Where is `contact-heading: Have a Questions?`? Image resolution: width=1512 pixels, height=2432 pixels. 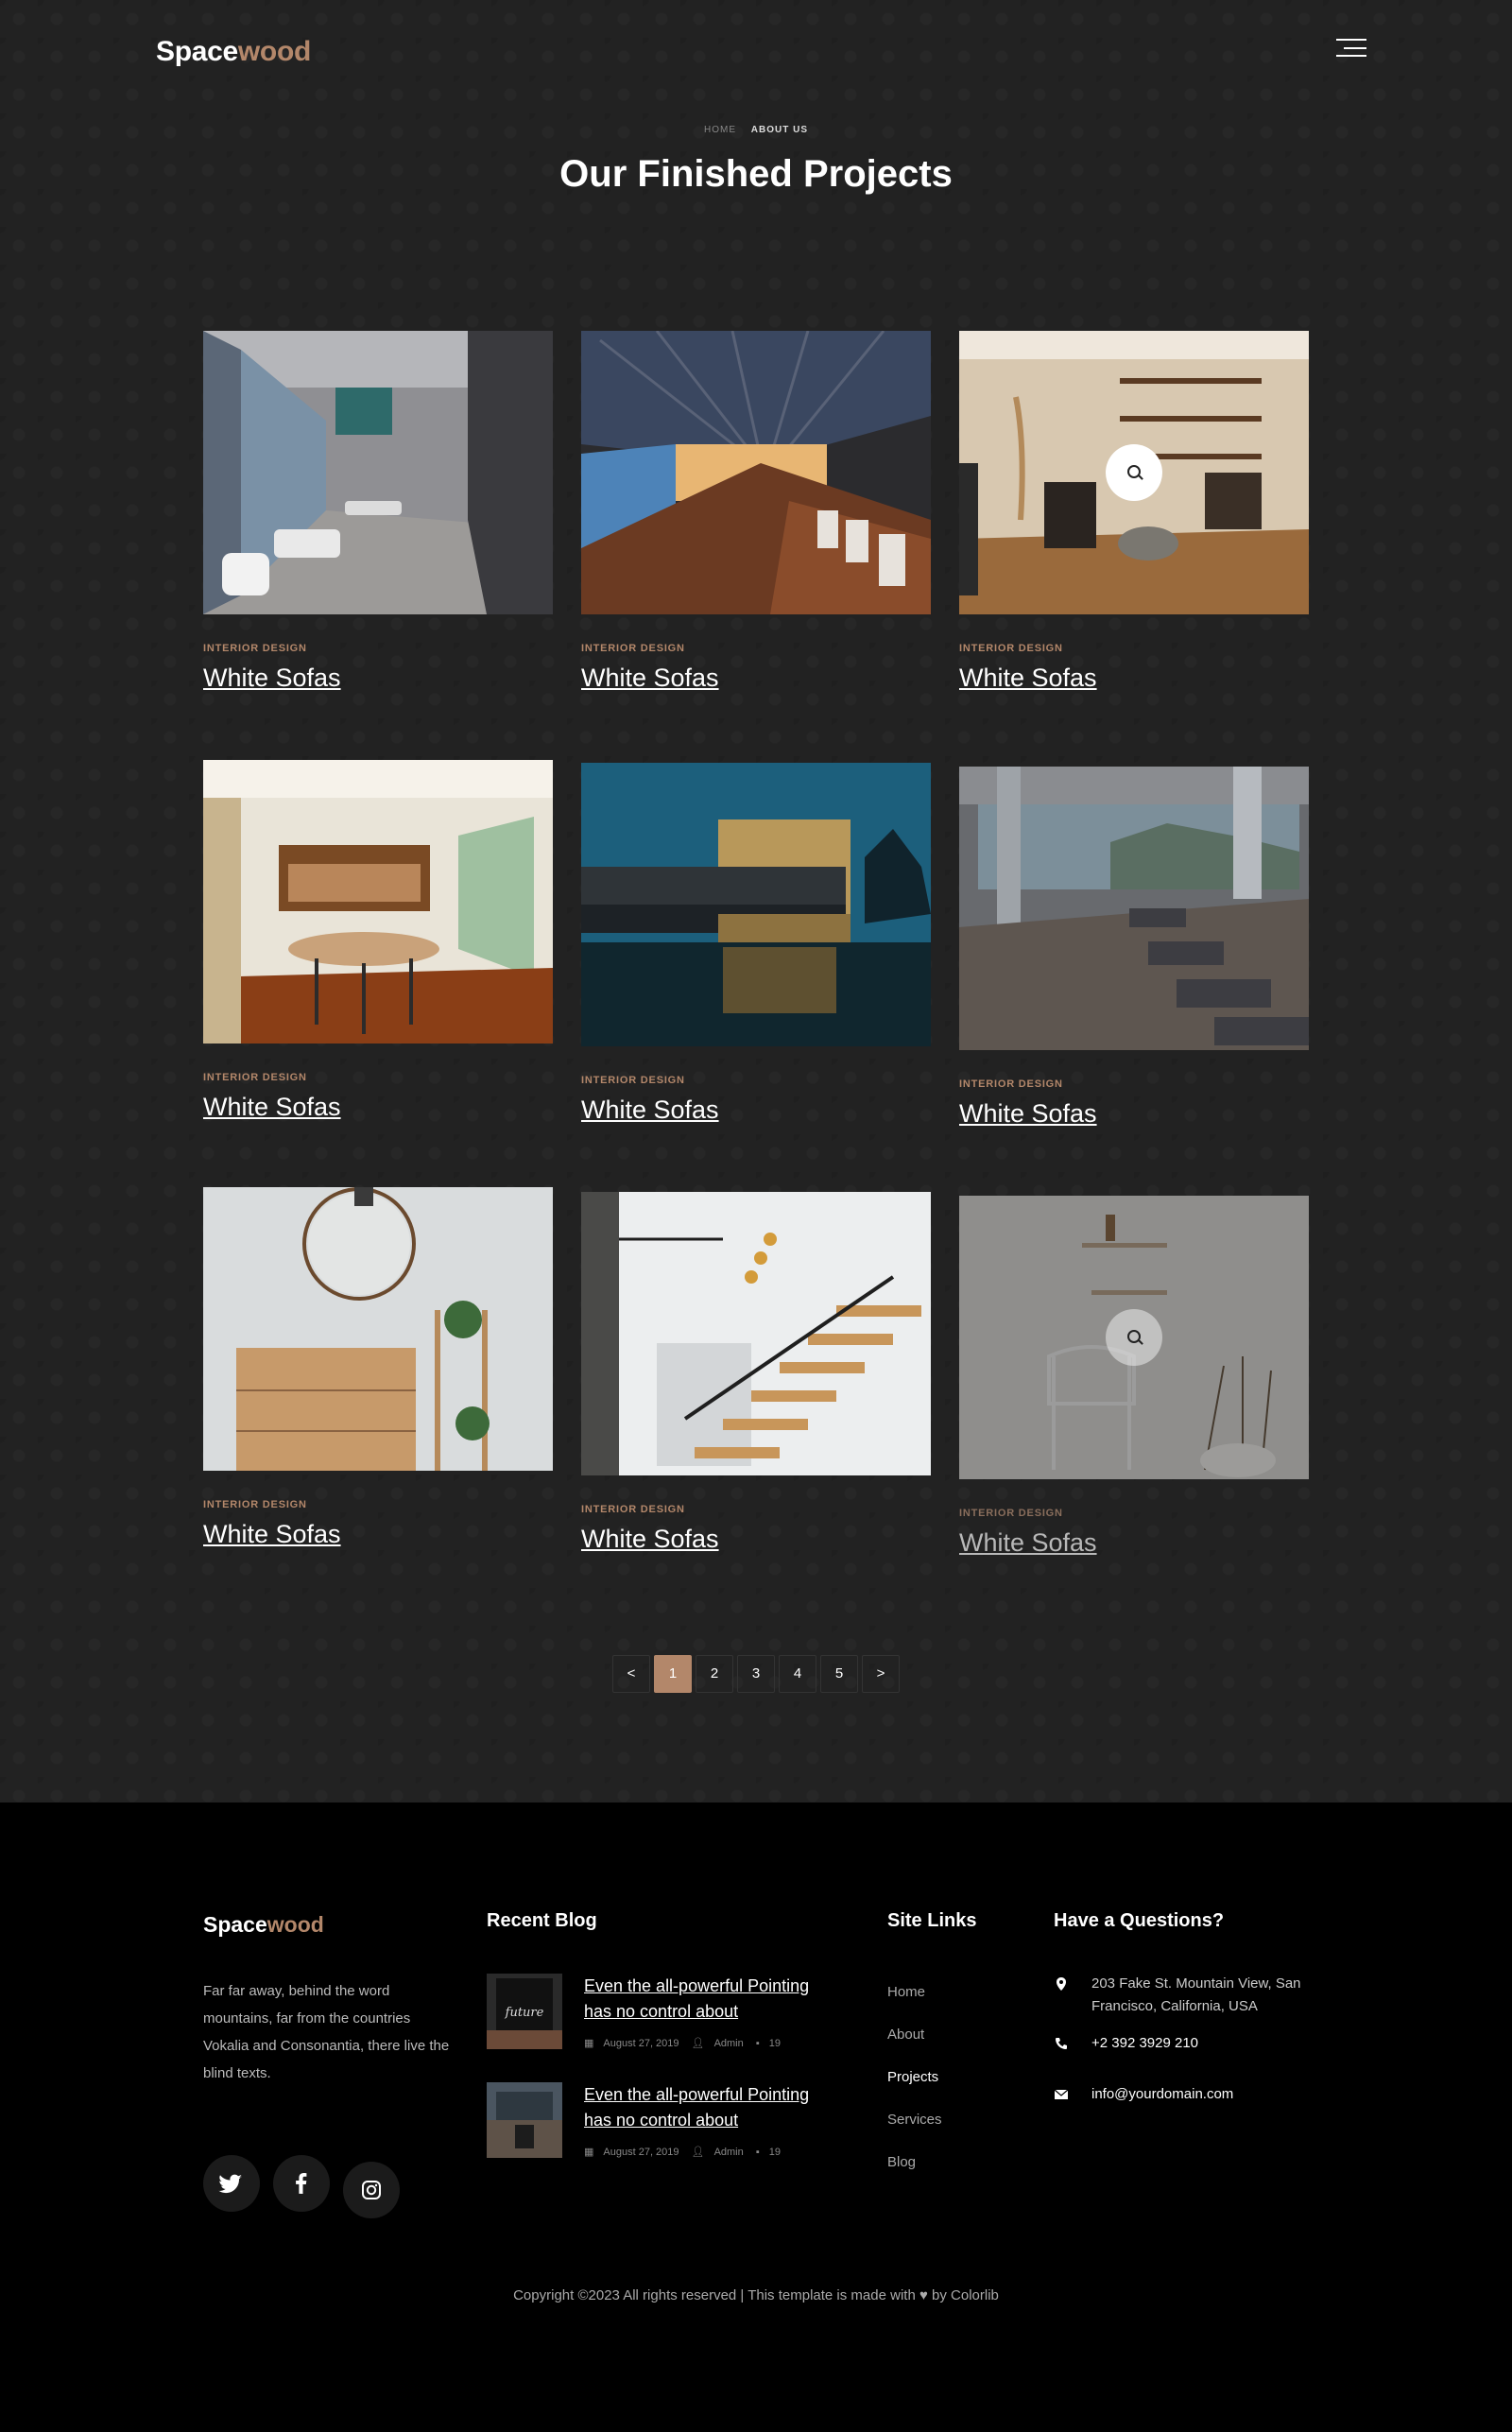 contact-heading: Have a Questions? is located at coordinates (1139, 1921).